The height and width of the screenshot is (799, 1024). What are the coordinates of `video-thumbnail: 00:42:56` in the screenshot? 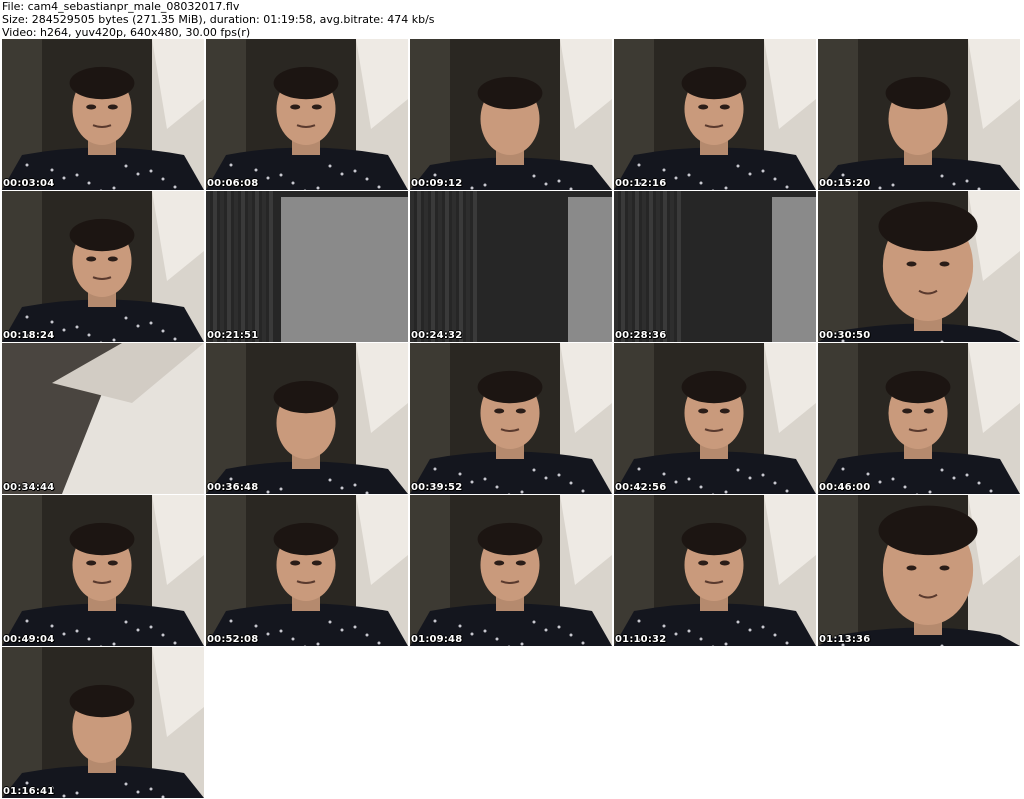 It's located at (715, 418).